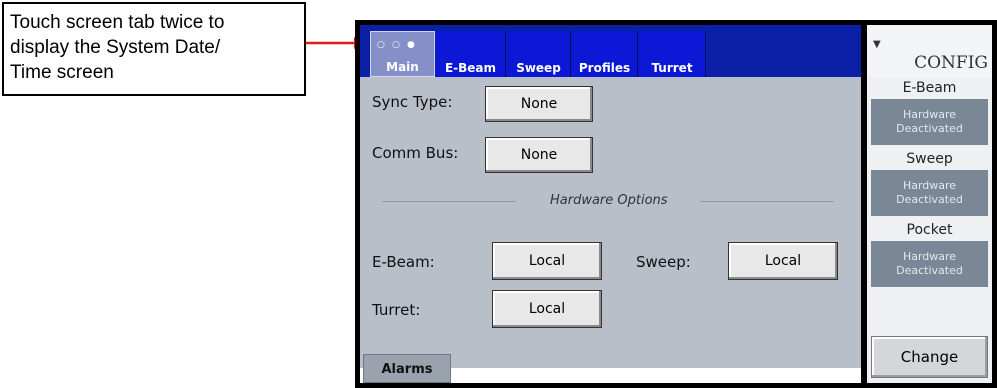  Describe the element at coordinates (929, 256) in the screenshot. I see `pocket-status-line1: Hardware` at that location.